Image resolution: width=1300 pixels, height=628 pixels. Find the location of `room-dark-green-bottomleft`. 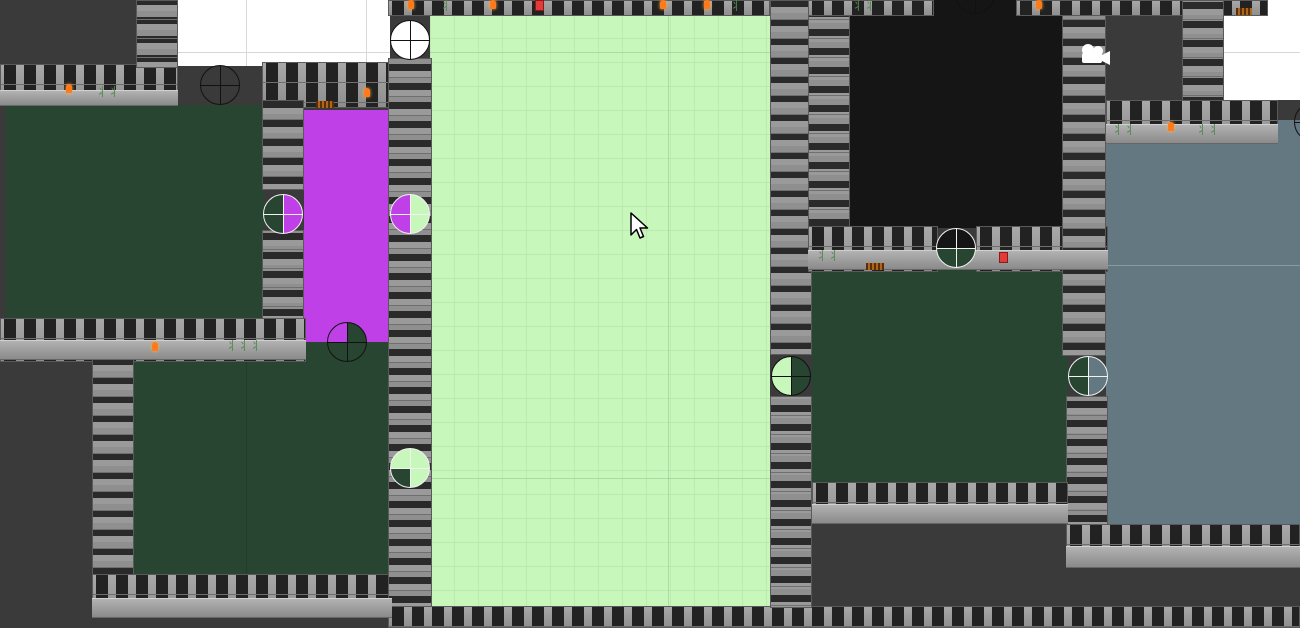

room-dark-green-bottomleft is located at coordinates (262, 460).